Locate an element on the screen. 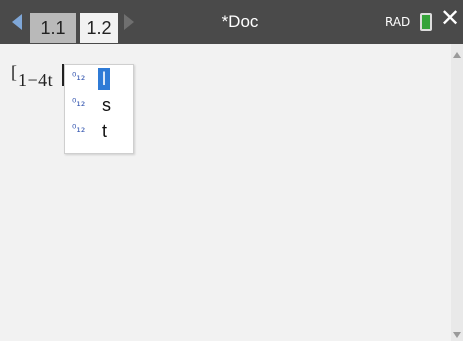 The height and width of the screenshot is (341, 463). tab-1-2: 1.2 is located at coordinates (99, 28).